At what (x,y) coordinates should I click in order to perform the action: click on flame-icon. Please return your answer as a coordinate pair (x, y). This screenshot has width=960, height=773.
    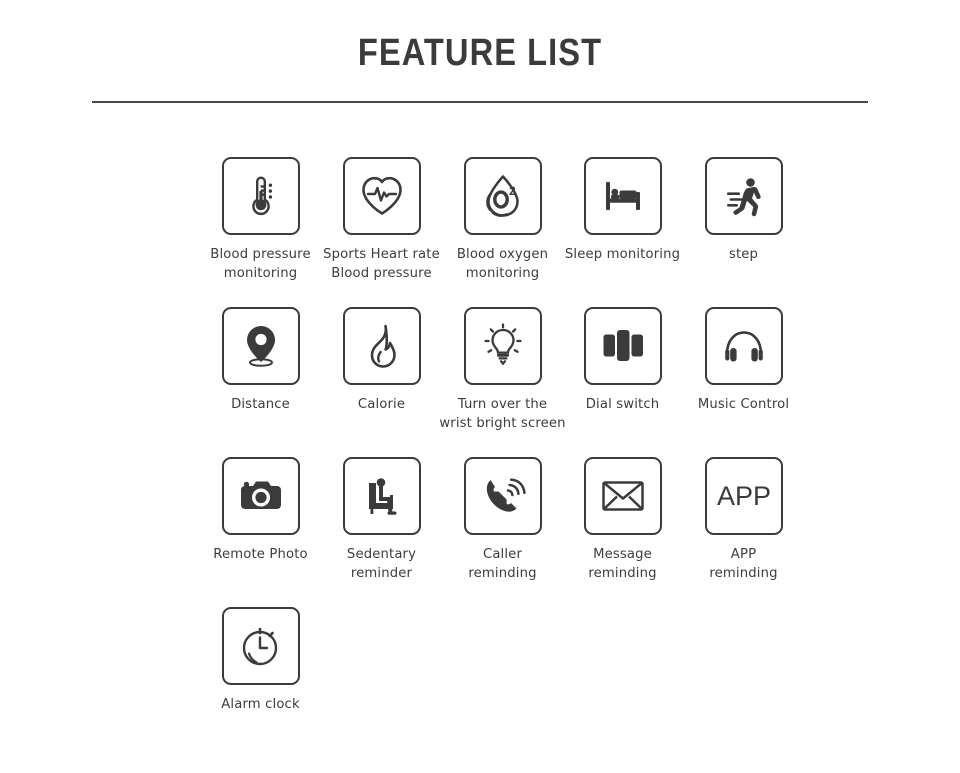
    Looking at the image, I should click on (382, 346).